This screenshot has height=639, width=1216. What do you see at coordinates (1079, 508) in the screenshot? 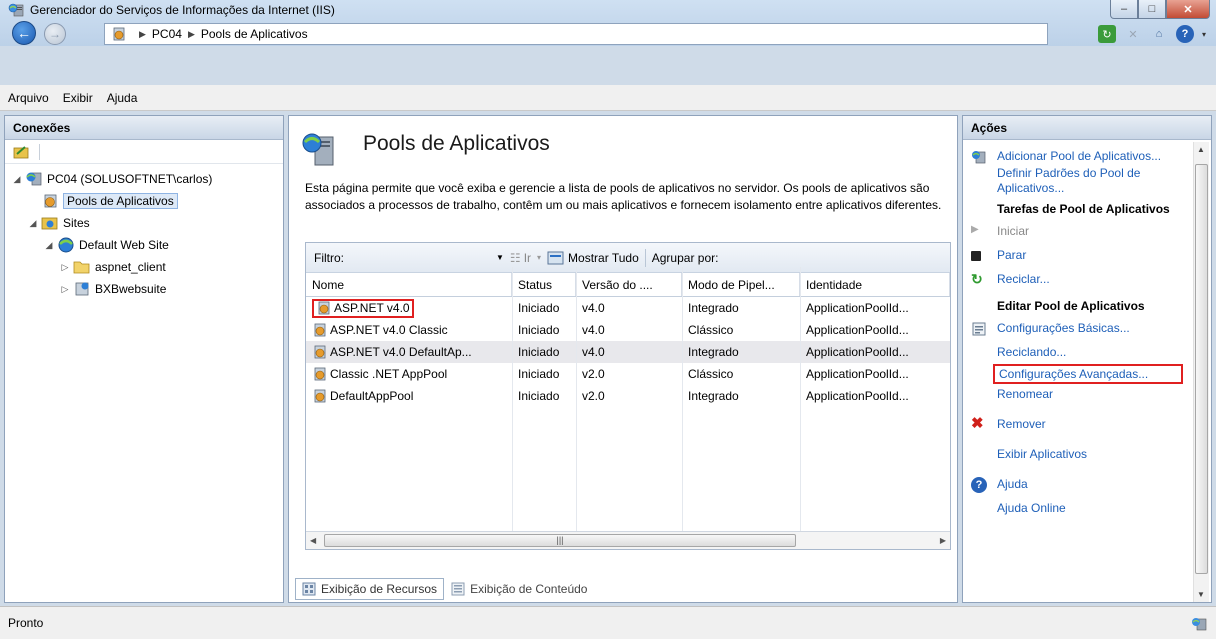
I see `action-help-online: Ajuda Online` at bounding box center [1079, 508].